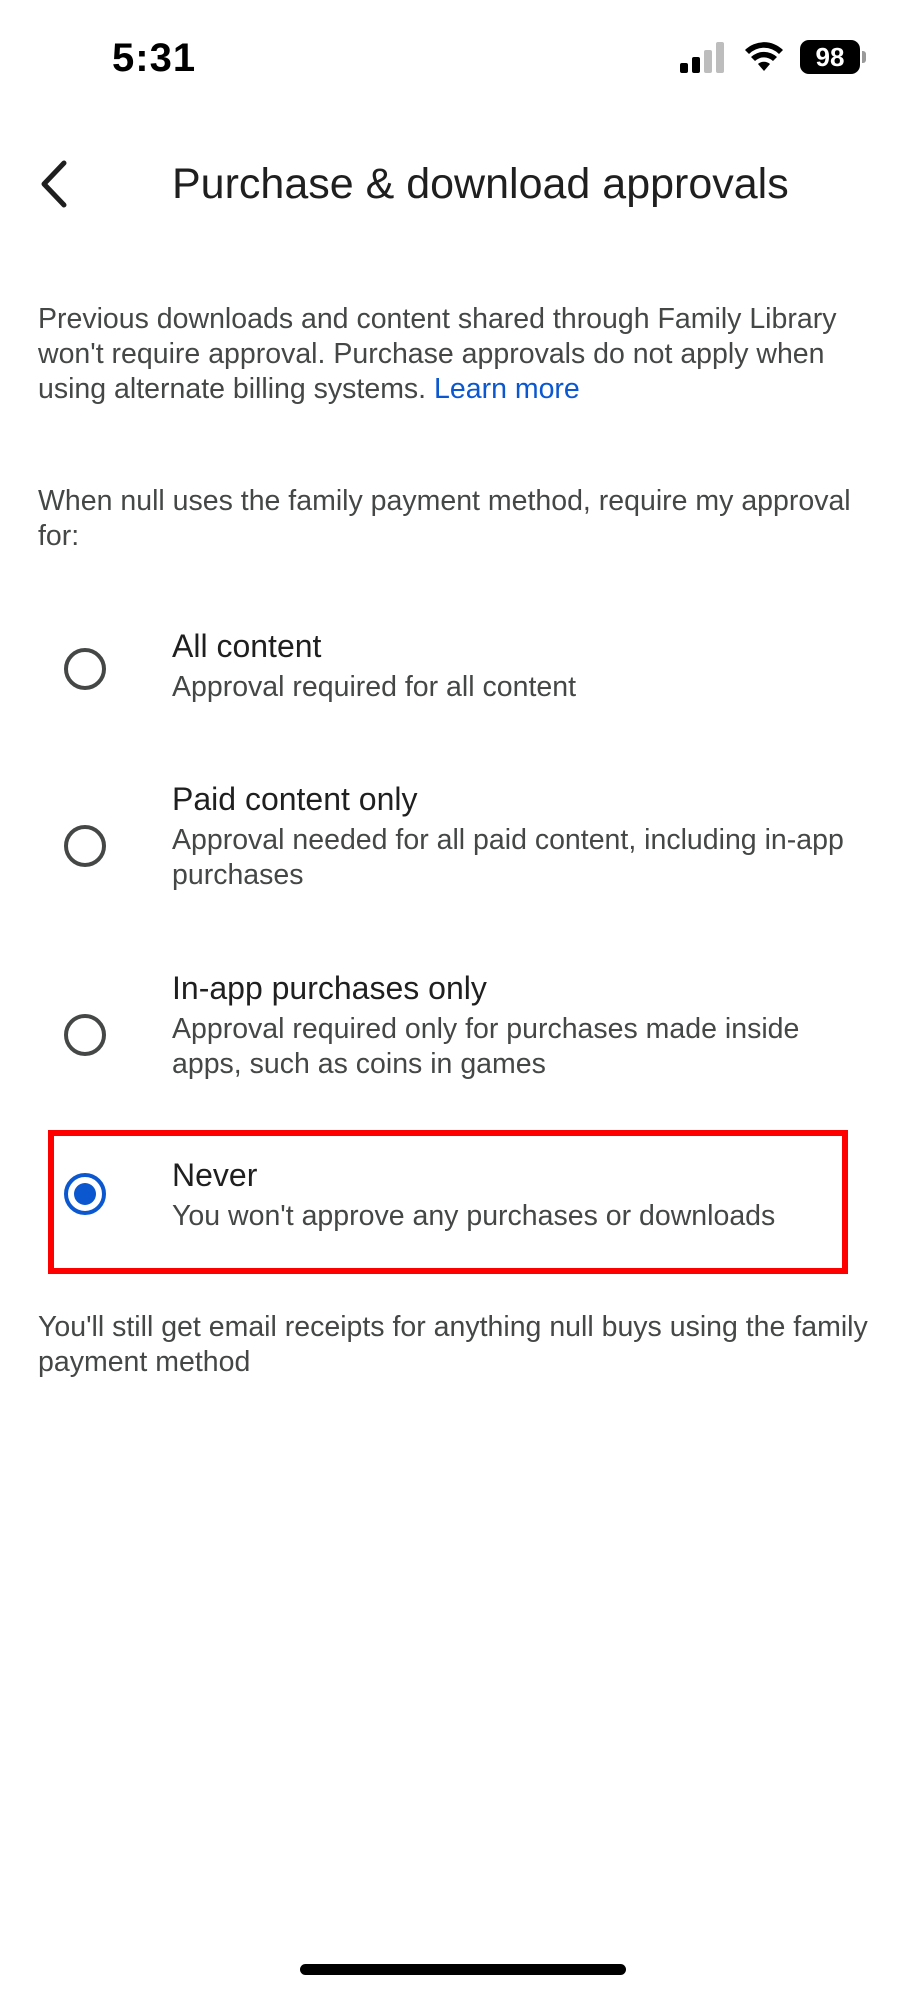  I want to click on option-description: Approval required for all content, so click(374, 687).